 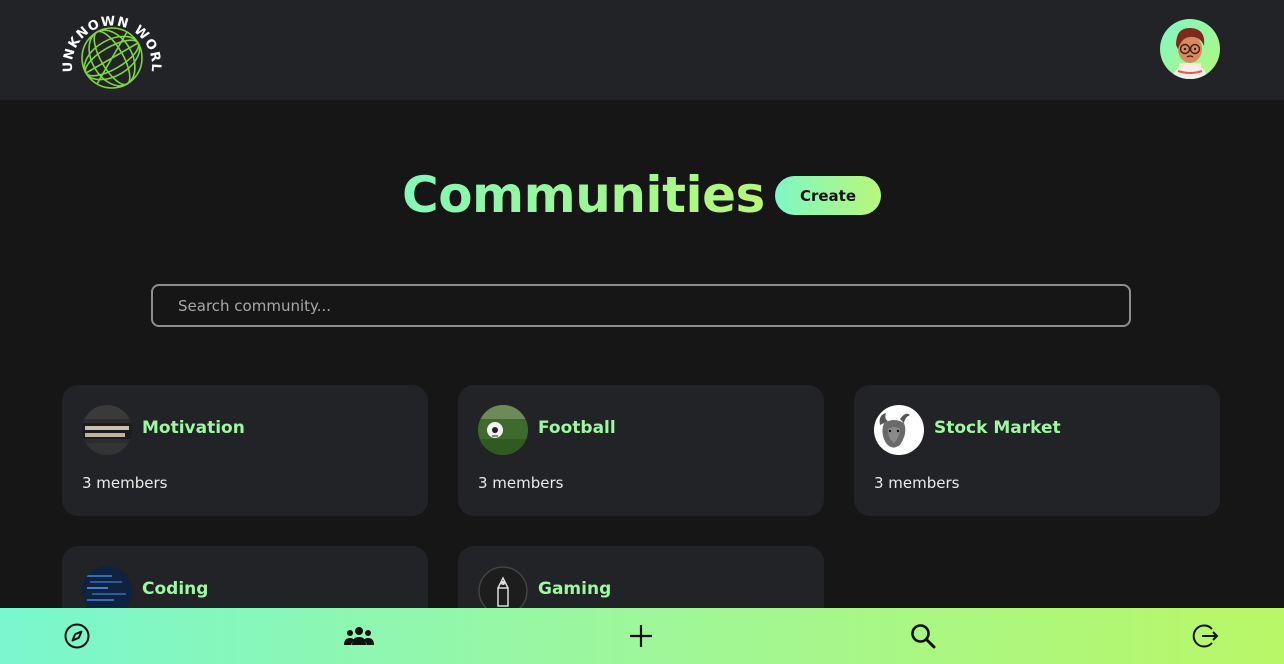 What do you see at coordinates (575, 589) in the screenshot?
I see `community-name: Gaming` at bounding box center [575, 589].